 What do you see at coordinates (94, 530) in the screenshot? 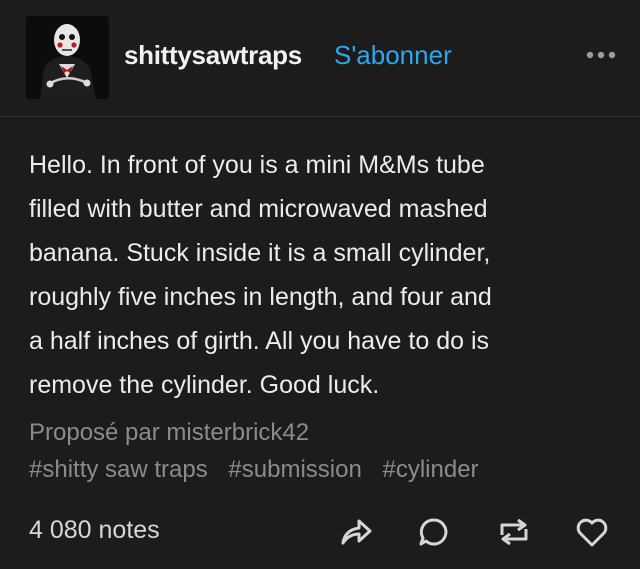
I see `notes-count: 4 080 notes` at bounding box center [94, 530].